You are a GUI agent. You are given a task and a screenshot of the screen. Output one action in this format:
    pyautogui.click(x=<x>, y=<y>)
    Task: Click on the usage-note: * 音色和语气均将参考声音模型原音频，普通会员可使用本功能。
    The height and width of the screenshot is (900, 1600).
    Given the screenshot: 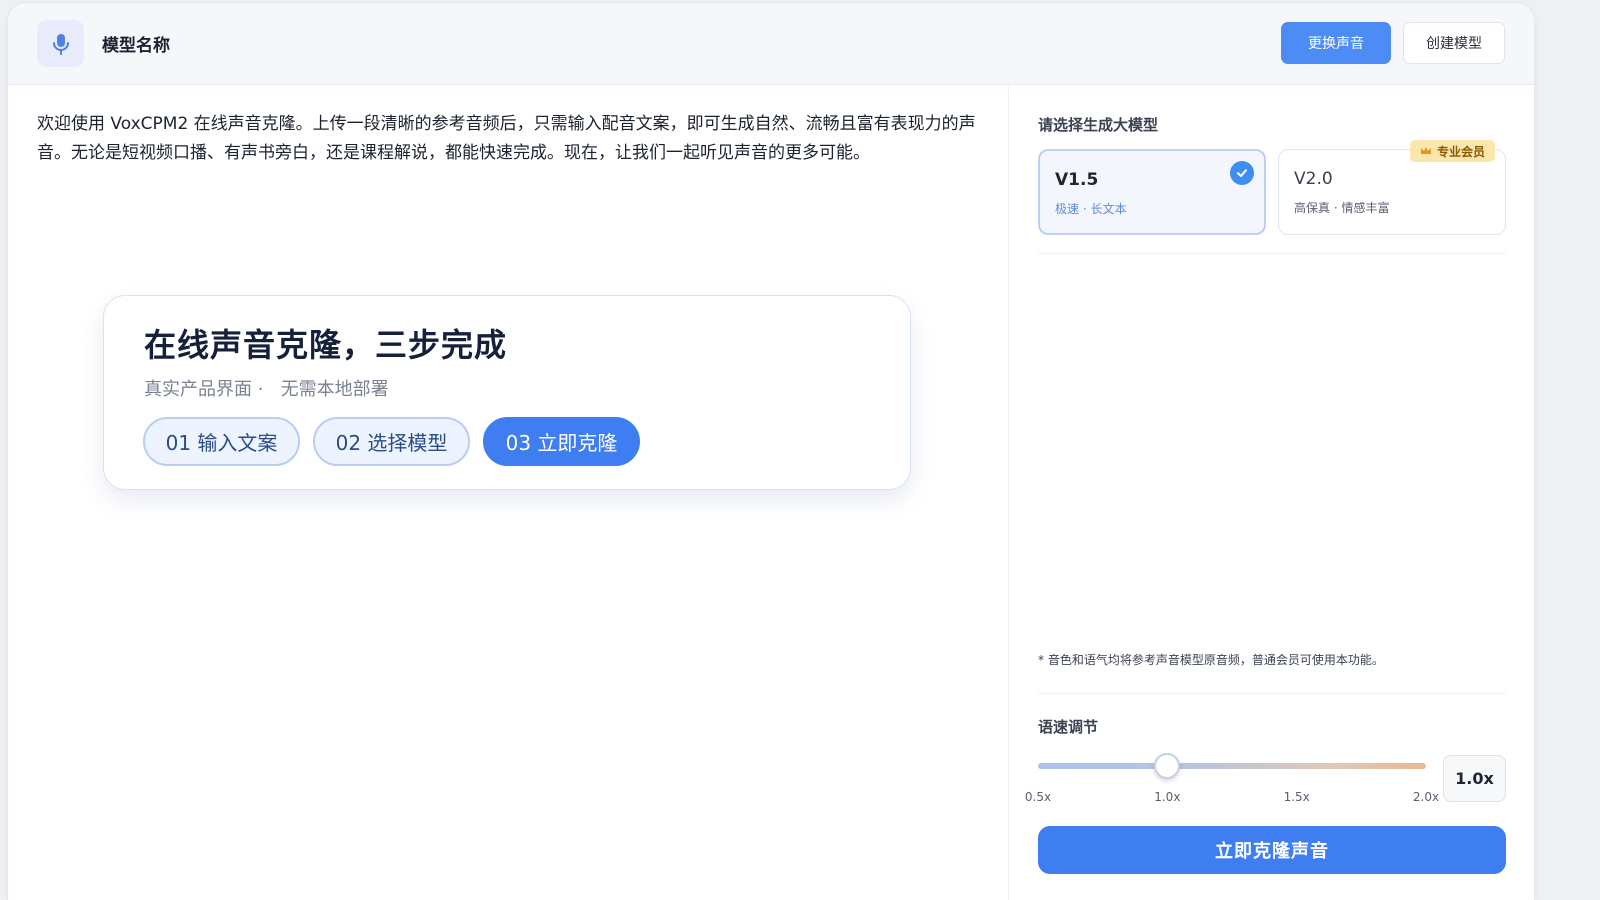 What is the action you would take?
    pyautogui.click(x=1211, y=660)
    